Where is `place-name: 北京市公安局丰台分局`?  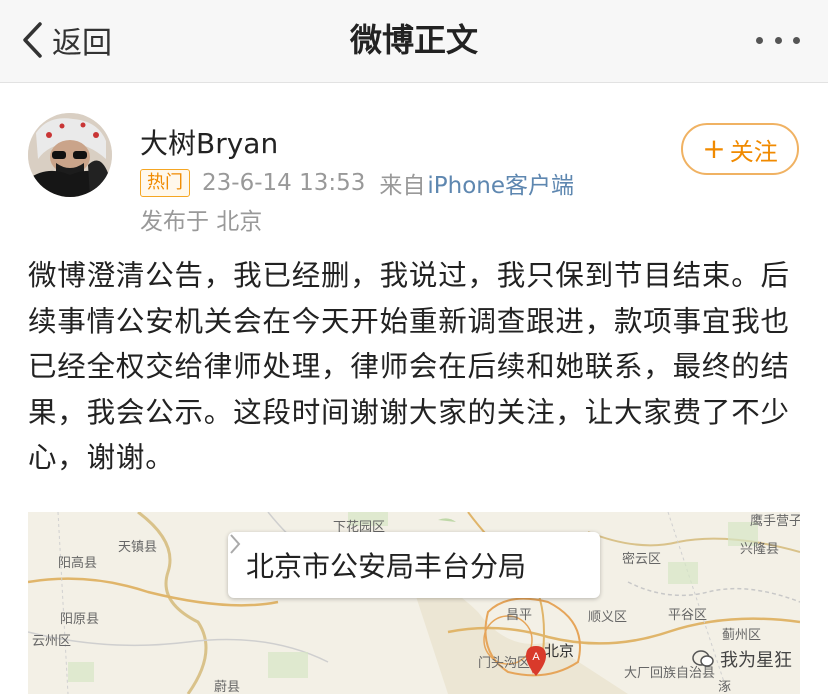
place-name: 北京市公安局丰台分局 is located at coordinates (386, 566).